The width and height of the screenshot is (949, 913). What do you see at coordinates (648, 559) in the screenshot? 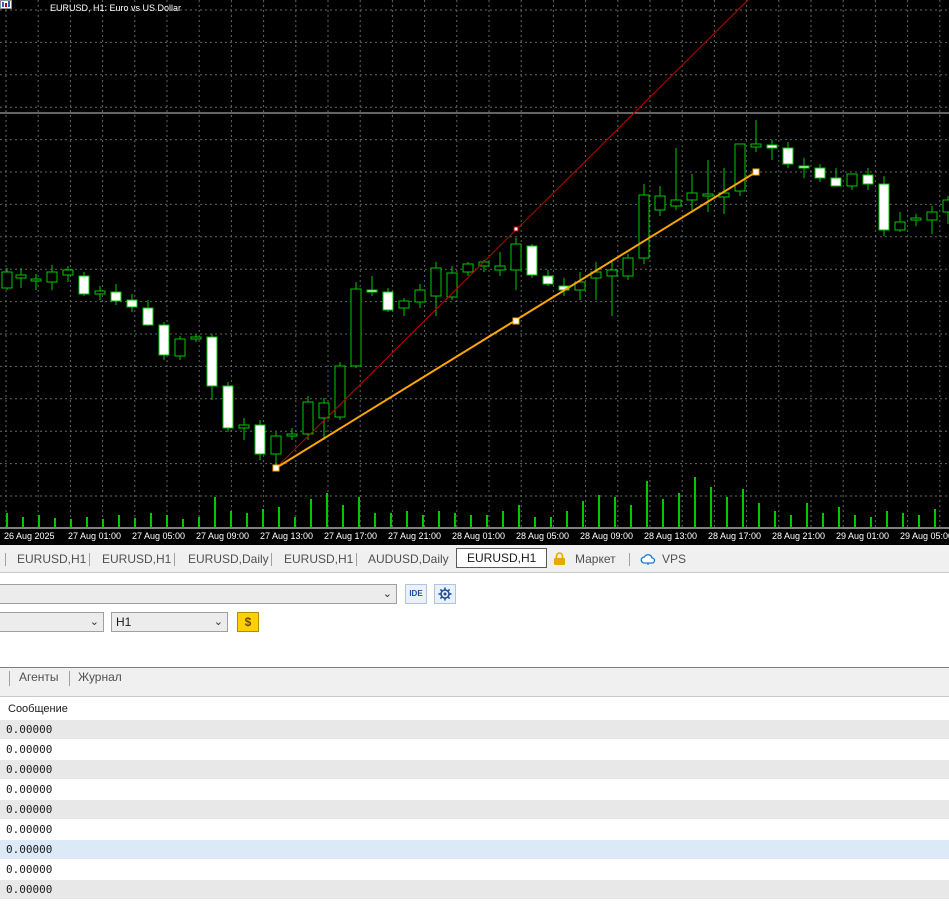
I see `vps-cloud-icon` at bounding box center [648, 559].